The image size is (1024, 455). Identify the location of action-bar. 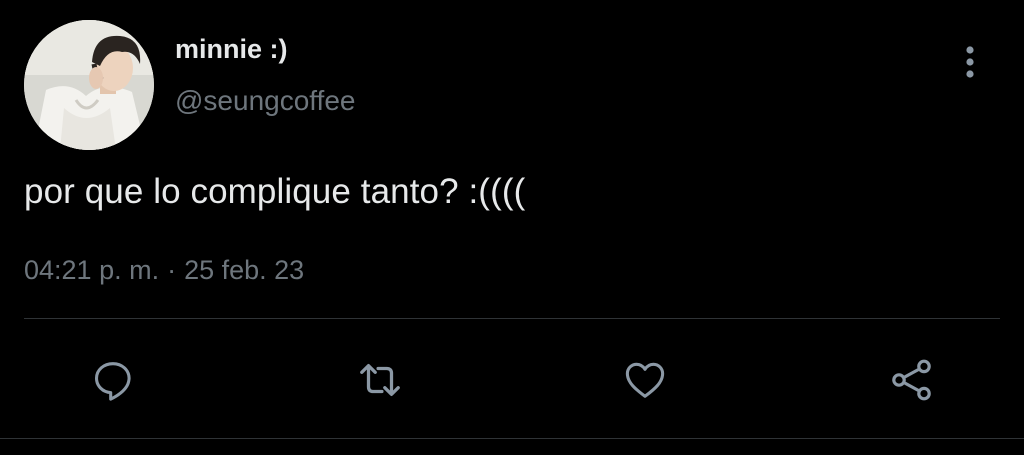
(512, 380).